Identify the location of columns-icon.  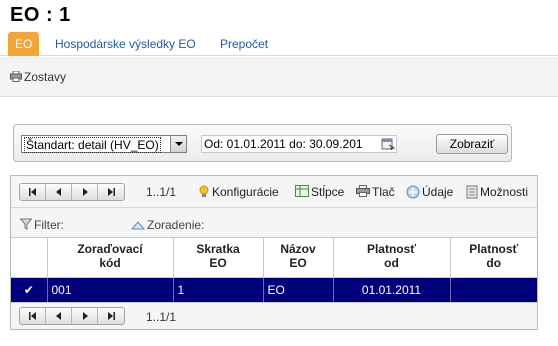
(302, 191).